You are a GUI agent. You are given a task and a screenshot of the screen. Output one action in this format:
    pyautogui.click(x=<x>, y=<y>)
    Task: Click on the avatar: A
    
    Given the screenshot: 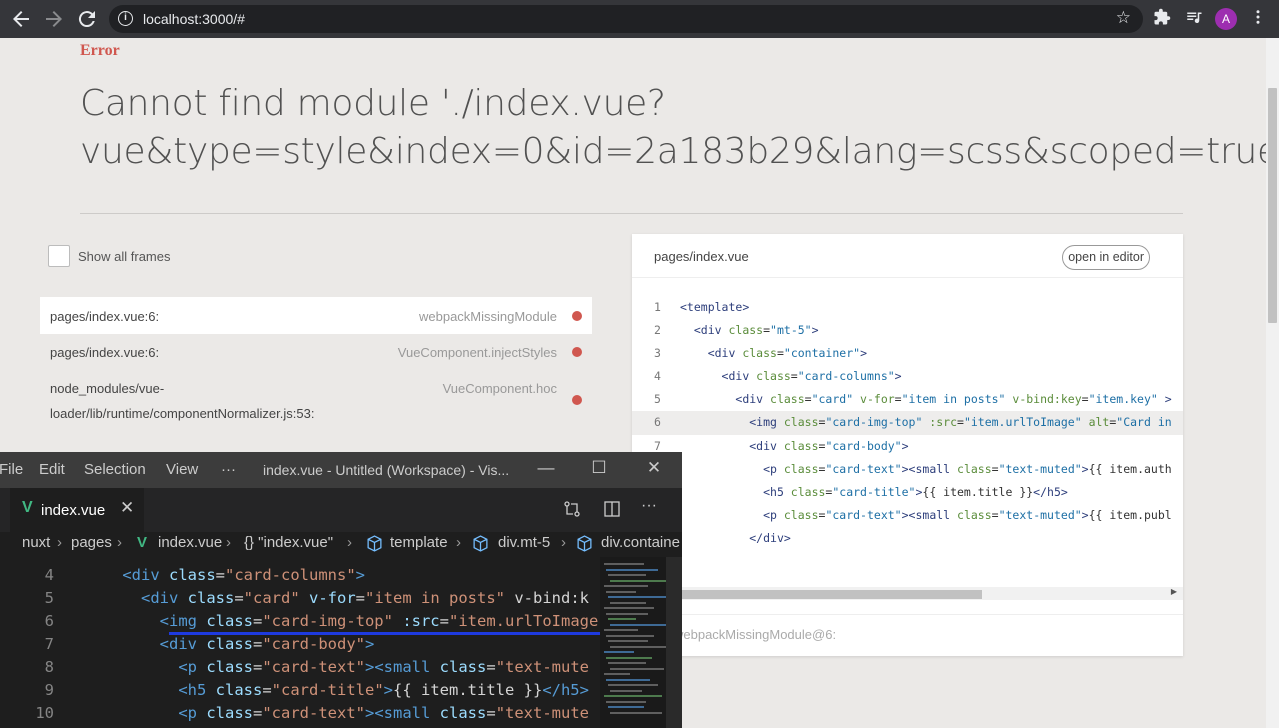 What is the action you would take?
    pyautogui.click(x=1226, y=19)
    